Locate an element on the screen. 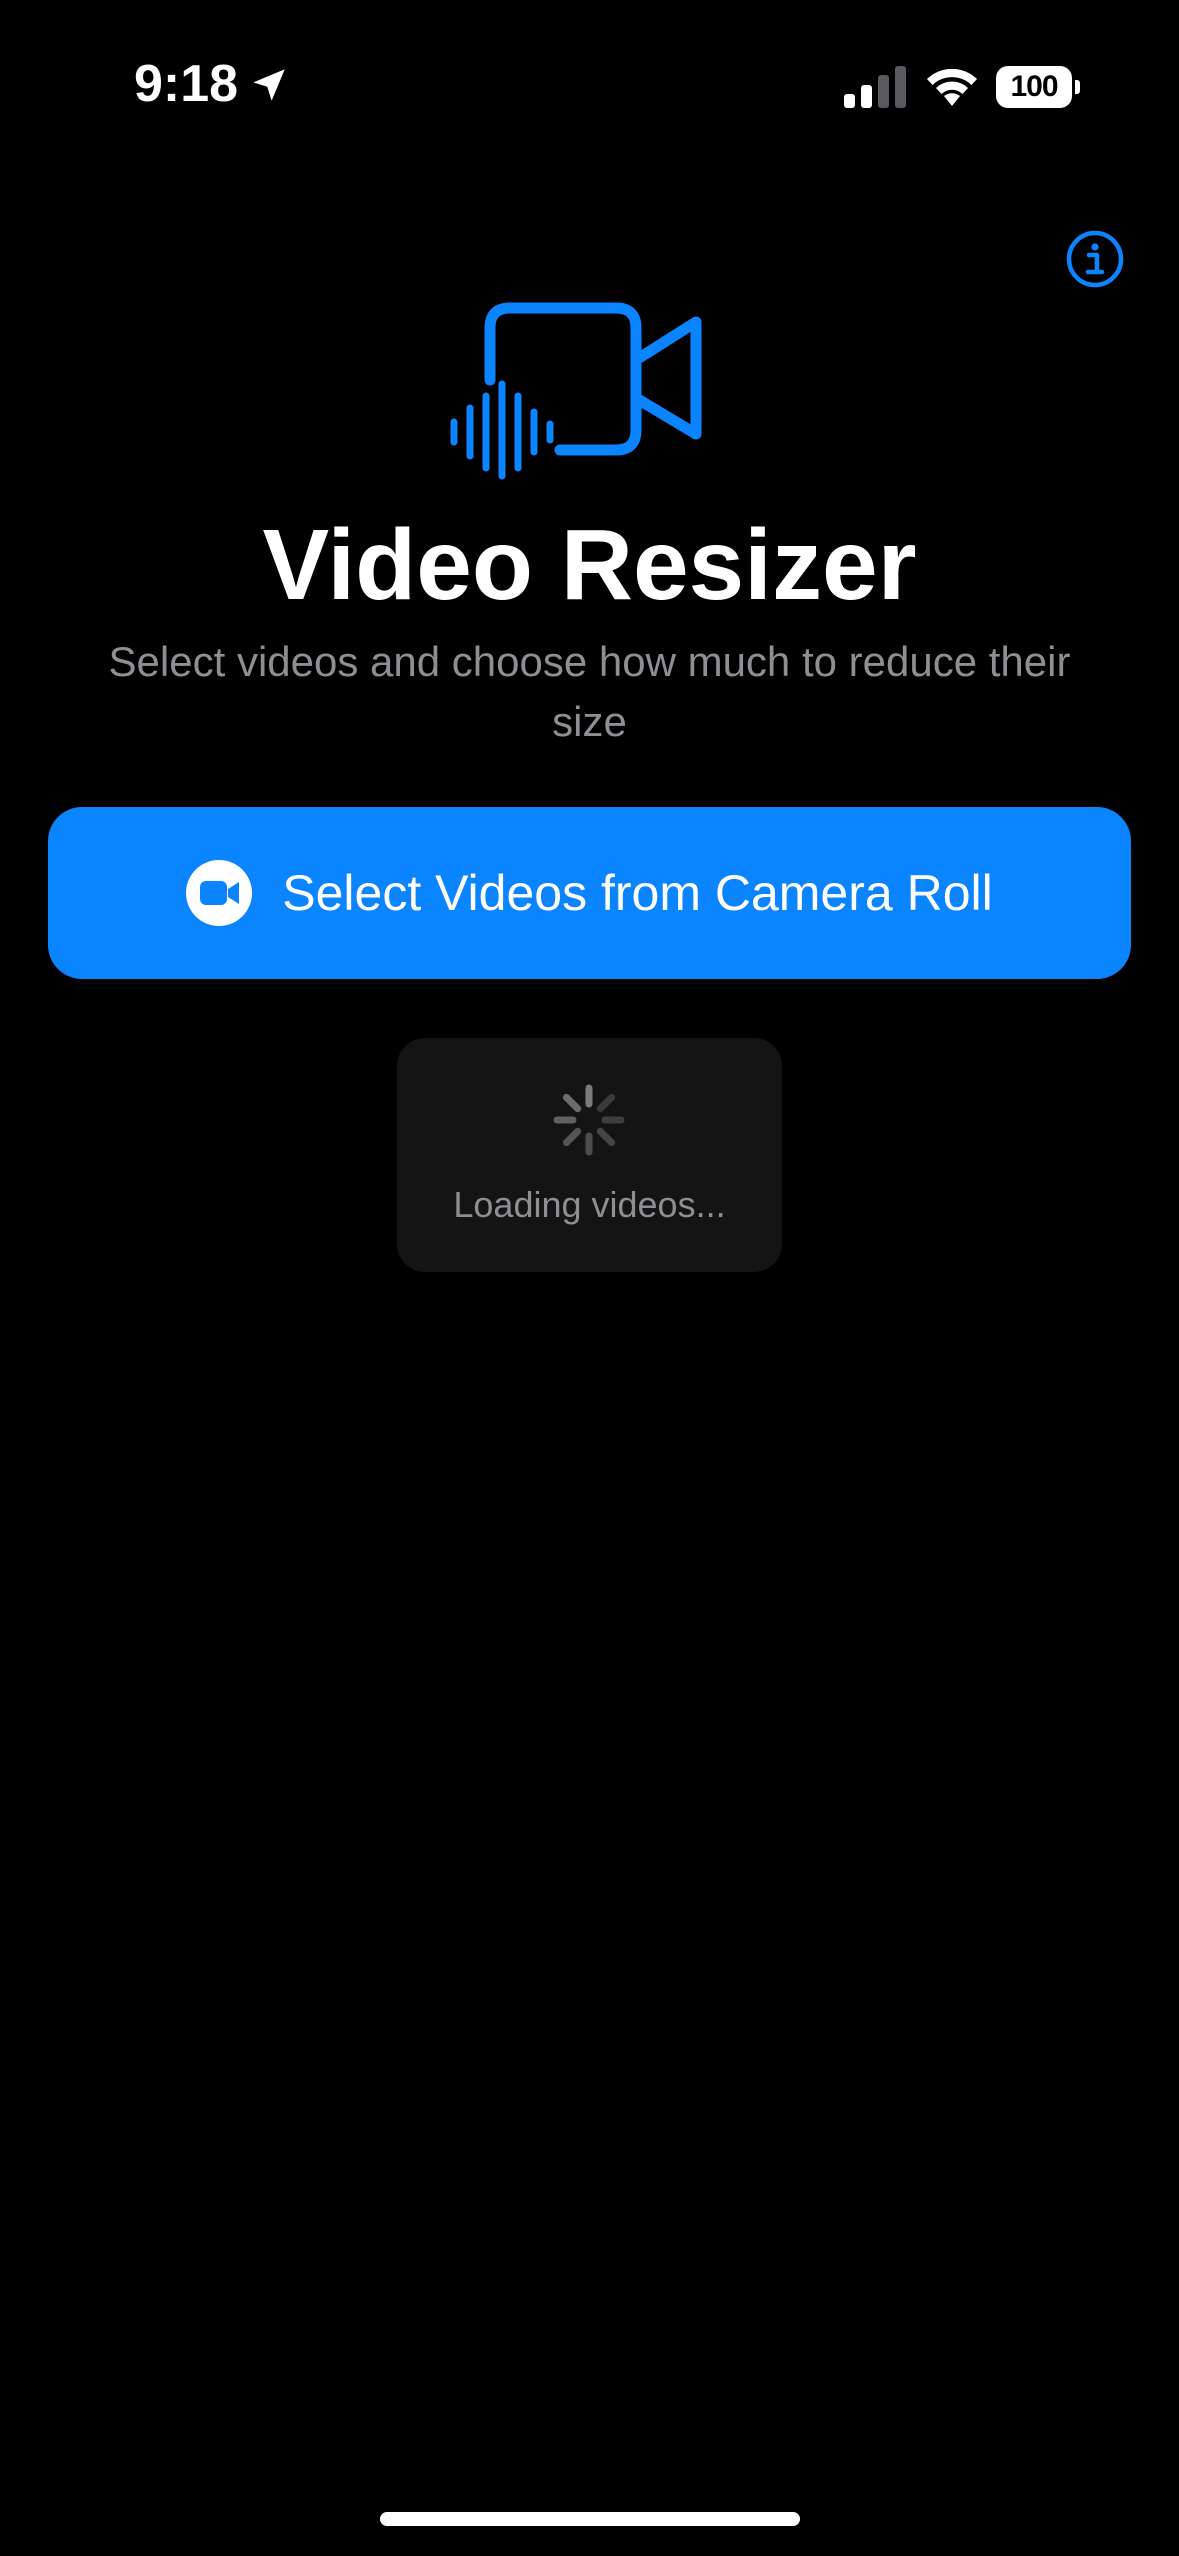 This screenshot has width=1179, height=2556. cellular-signal-icon is located at coordinates (875, 87).